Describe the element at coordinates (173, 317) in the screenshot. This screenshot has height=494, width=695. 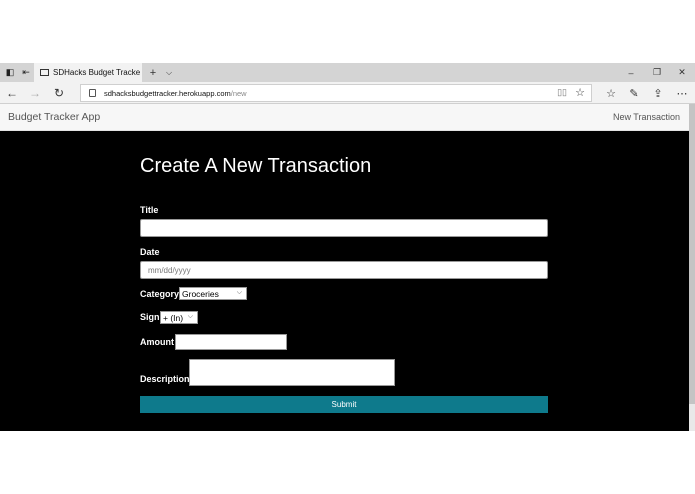
I see `sign-selected-value: + (In)` at that location.